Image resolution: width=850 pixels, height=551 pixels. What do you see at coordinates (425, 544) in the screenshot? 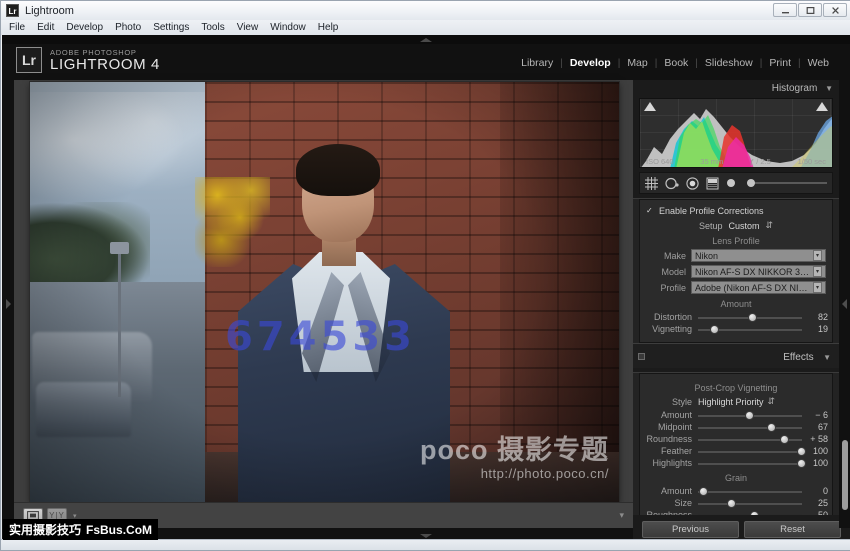
I see `taskbar` at bounding box center [425, 544].